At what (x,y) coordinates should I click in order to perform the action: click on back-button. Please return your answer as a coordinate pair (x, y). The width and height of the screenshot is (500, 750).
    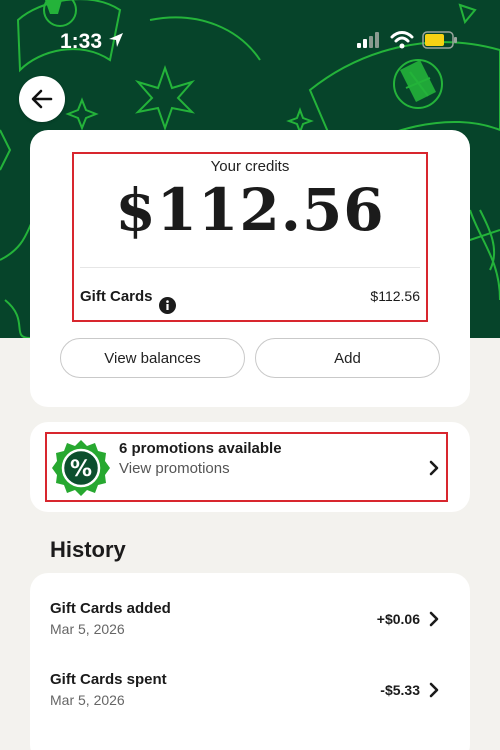
    Looking at the image, I should click on (42, 99).